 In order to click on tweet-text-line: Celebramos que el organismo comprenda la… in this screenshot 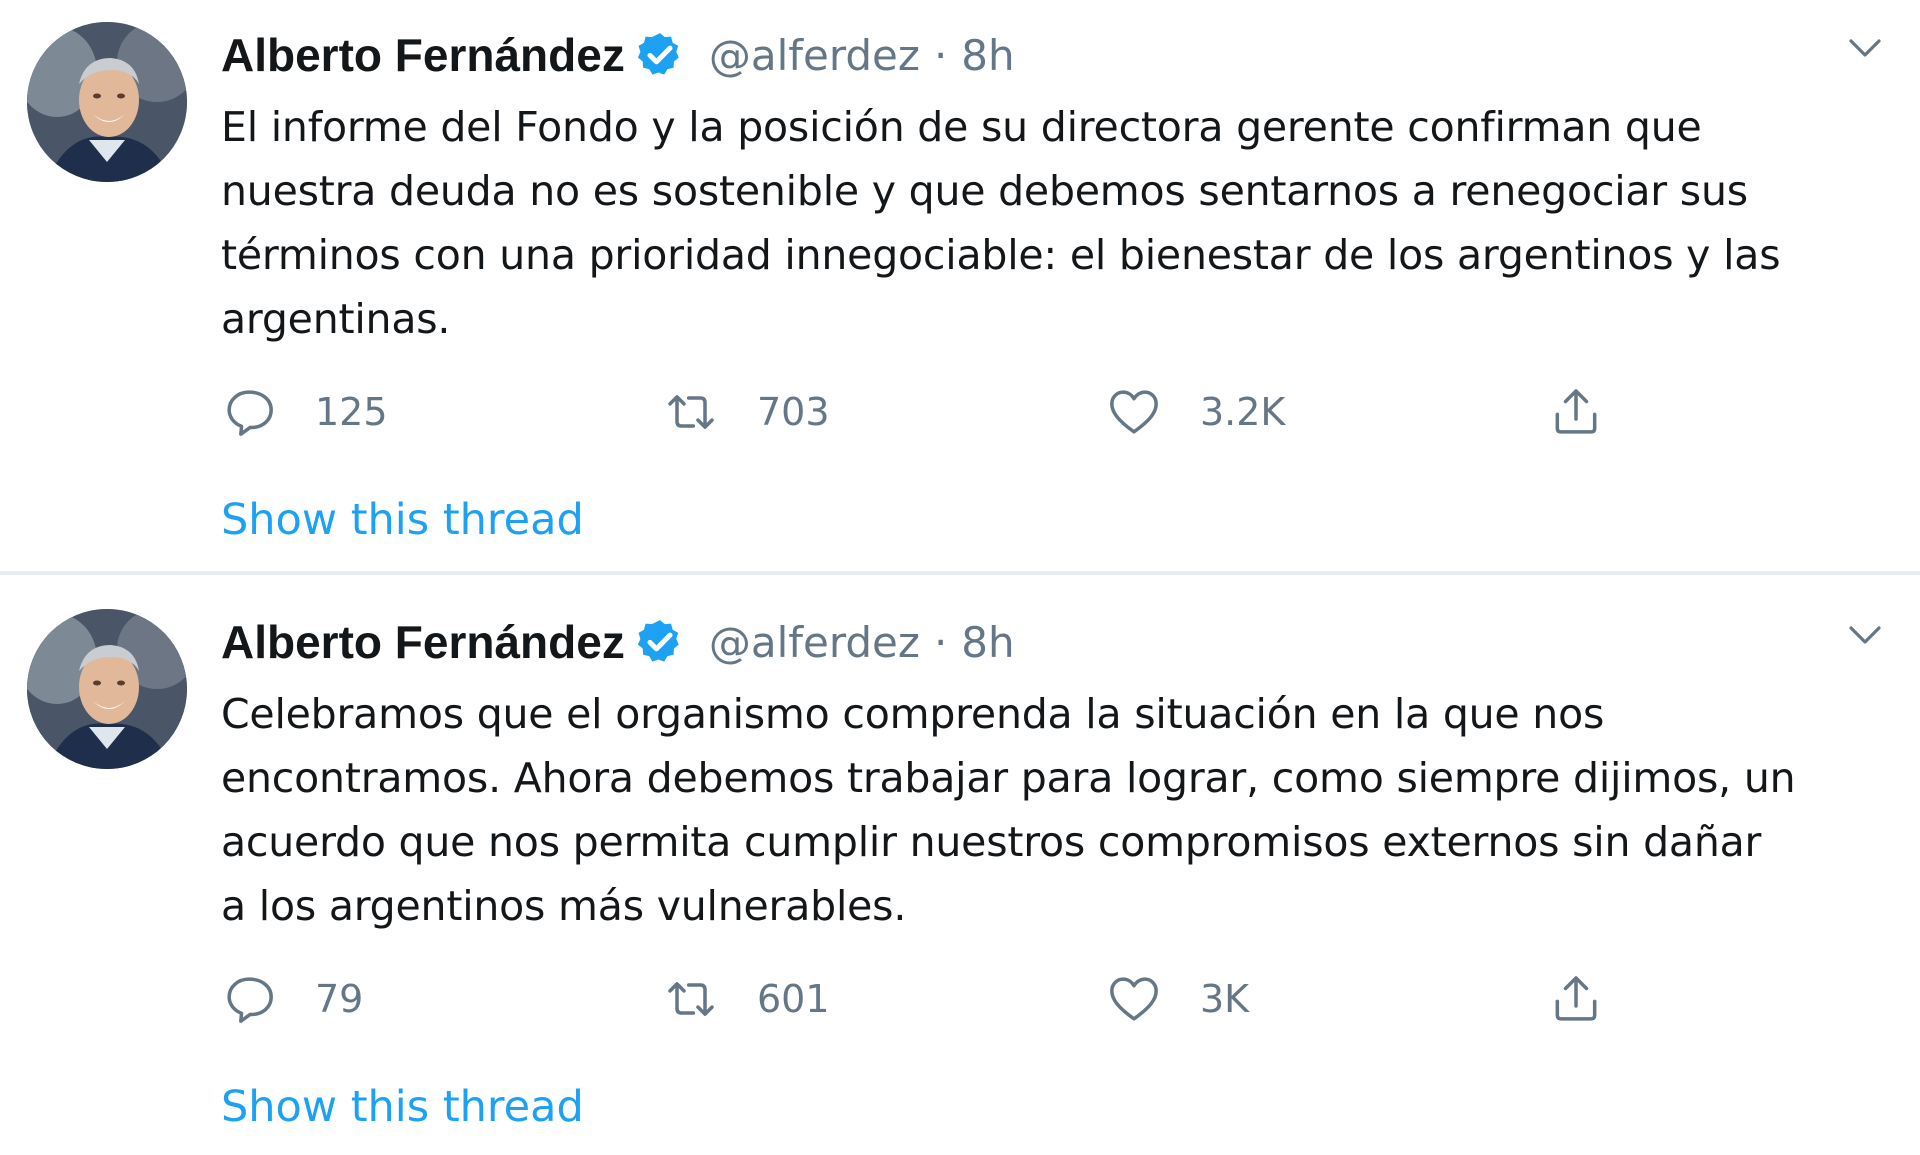, I will do `click(913, 714)`.